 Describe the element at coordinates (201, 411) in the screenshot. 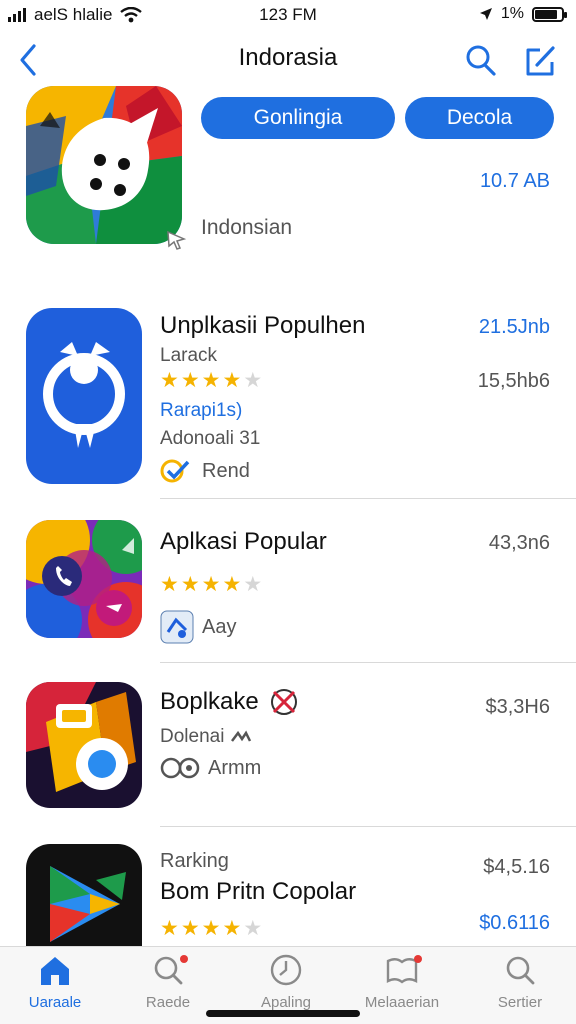

I see `app-link: Rarapi1s)` at that location.